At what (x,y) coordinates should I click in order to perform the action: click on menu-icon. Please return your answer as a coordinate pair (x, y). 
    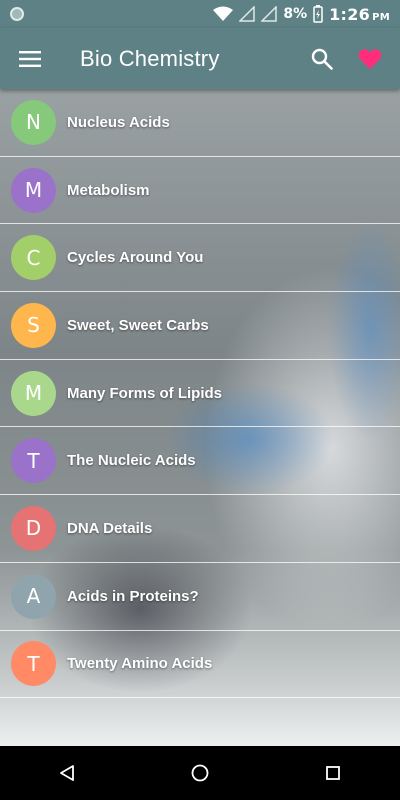
    Looking at the image, I should click on (30, 58).